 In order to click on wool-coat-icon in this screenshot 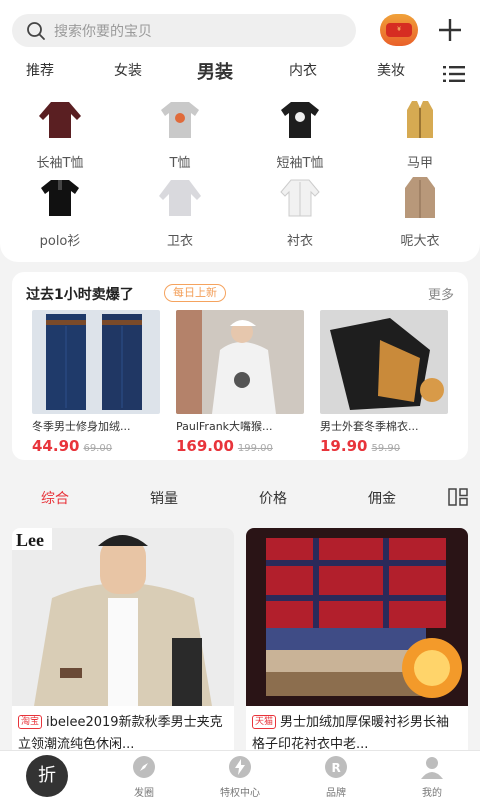, I will do `click(420, 197)`.